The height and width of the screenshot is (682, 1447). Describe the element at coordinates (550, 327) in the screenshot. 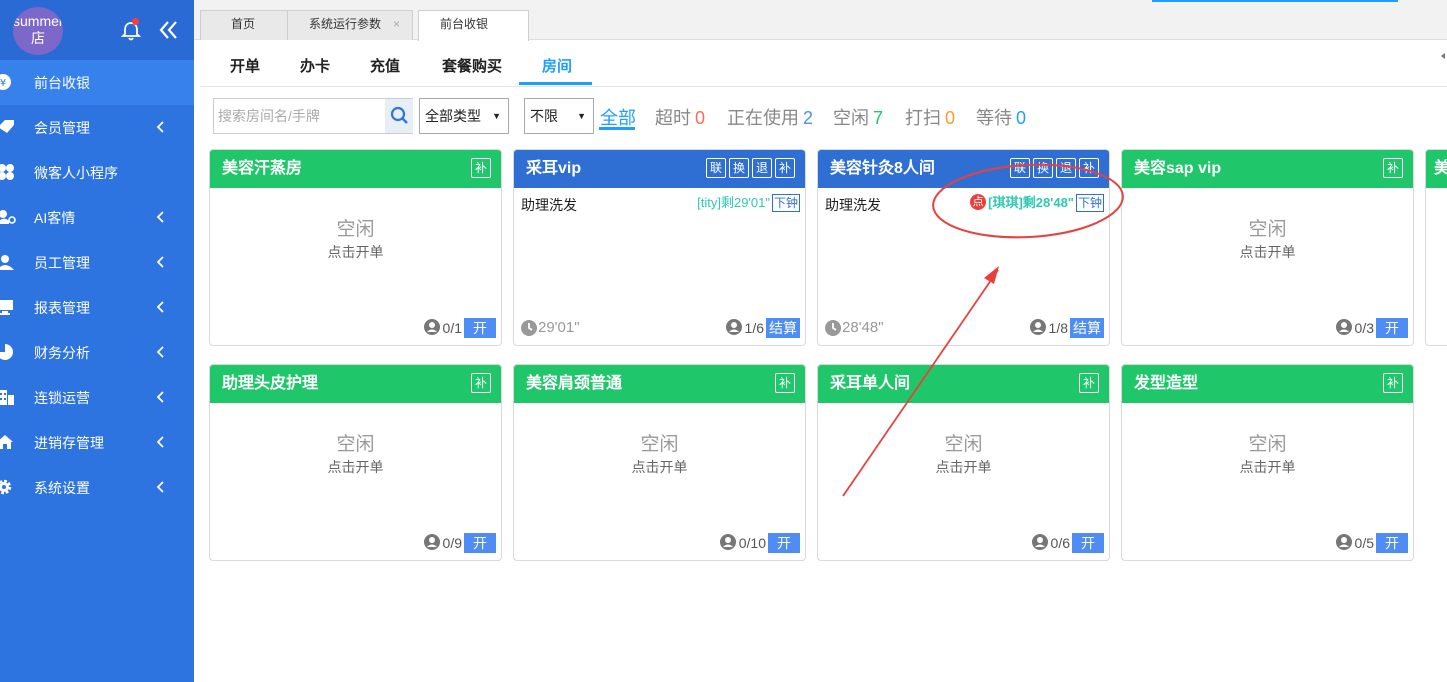

I see `elapsed-time: 29'01"` at that location.